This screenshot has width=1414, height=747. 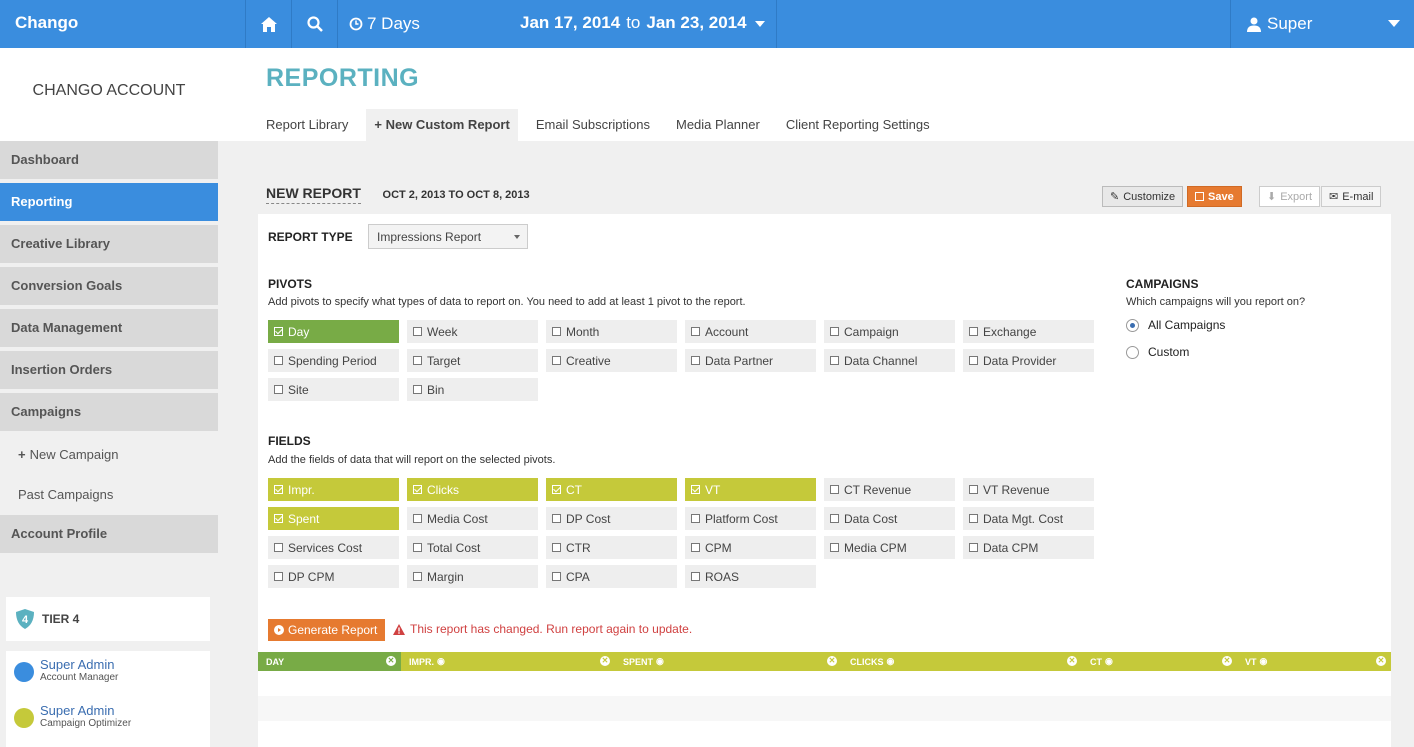 What do you see at coordinates (108, 674) in the screenshot?
I see `account-manager-card: Super Admin Account Manager` at bounding box center [108, 674].